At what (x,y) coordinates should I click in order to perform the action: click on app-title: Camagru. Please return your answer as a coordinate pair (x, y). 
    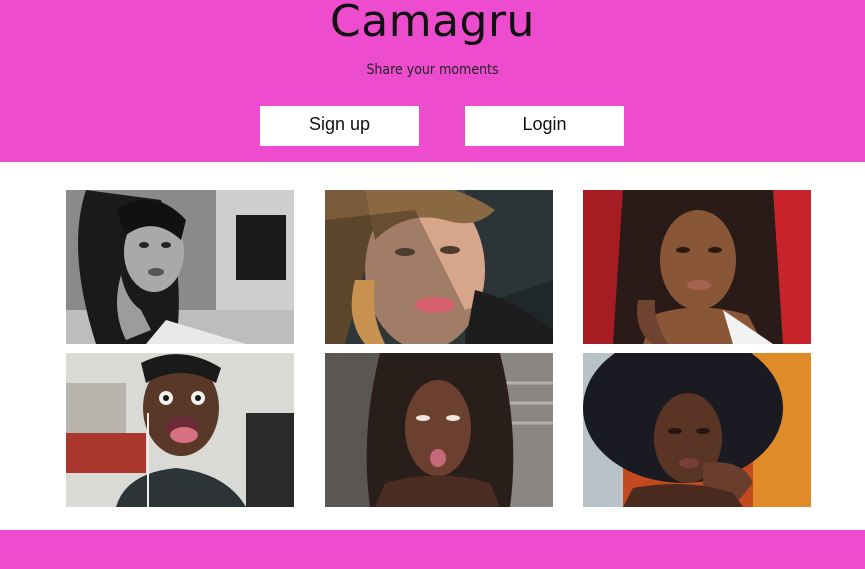
    Looking at the image, I should click on (432, 23).